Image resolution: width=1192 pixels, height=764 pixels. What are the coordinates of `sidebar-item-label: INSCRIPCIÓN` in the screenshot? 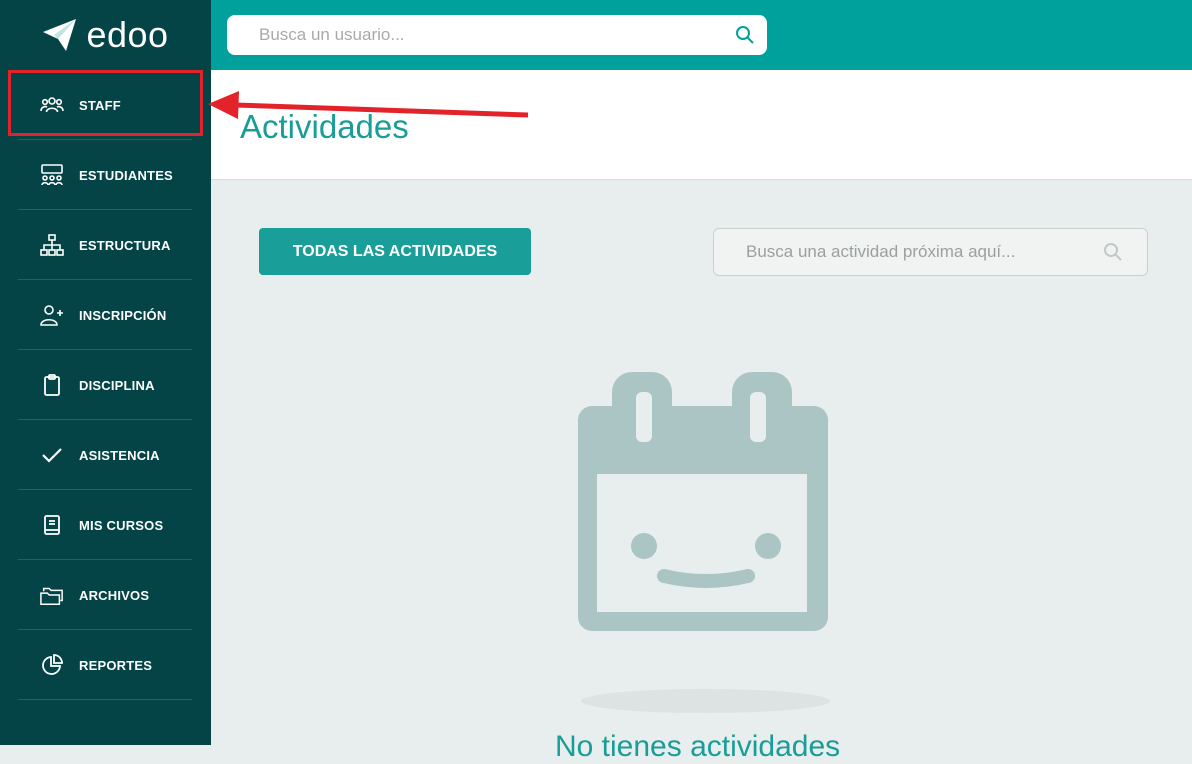 It's located at (123, 315).